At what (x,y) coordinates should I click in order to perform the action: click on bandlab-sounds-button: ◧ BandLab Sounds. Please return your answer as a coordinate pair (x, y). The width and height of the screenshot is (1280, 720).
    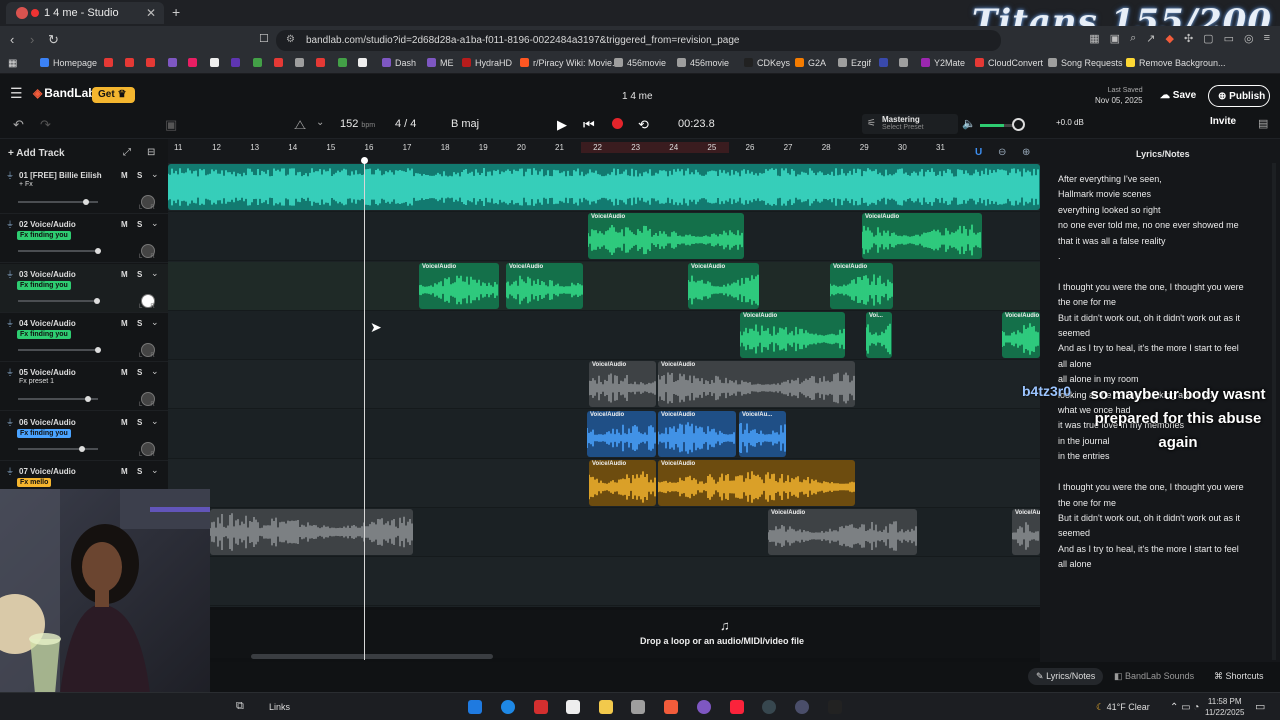
    Looking at the image, I should click on (1154, 676).